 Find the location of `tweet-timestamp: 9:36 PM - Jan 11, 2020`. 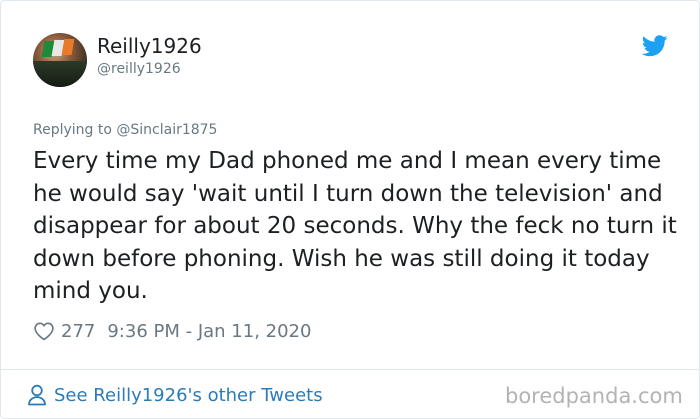

tweet-timestamp: 9:36 PM - Jan 11, 2020 is located at coordinates (209, 331).